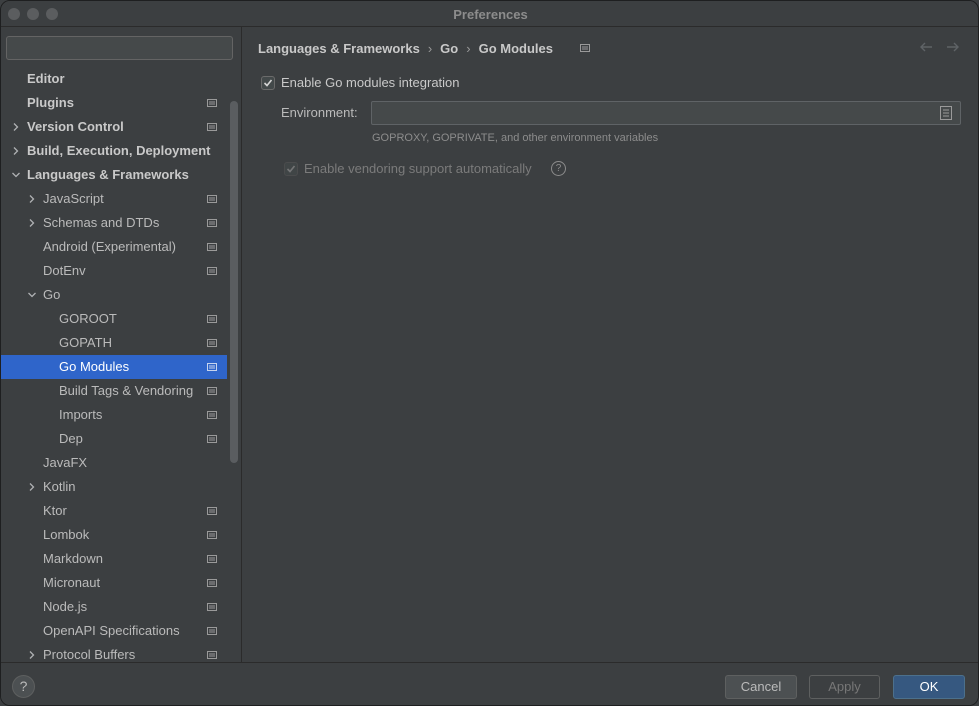 This screenshot has width=979, height=706. What do you see at coordinates (50, 102) in the screenshot?
I see `sidebar-item-label: Plugins` at bounding box center [50, 102].